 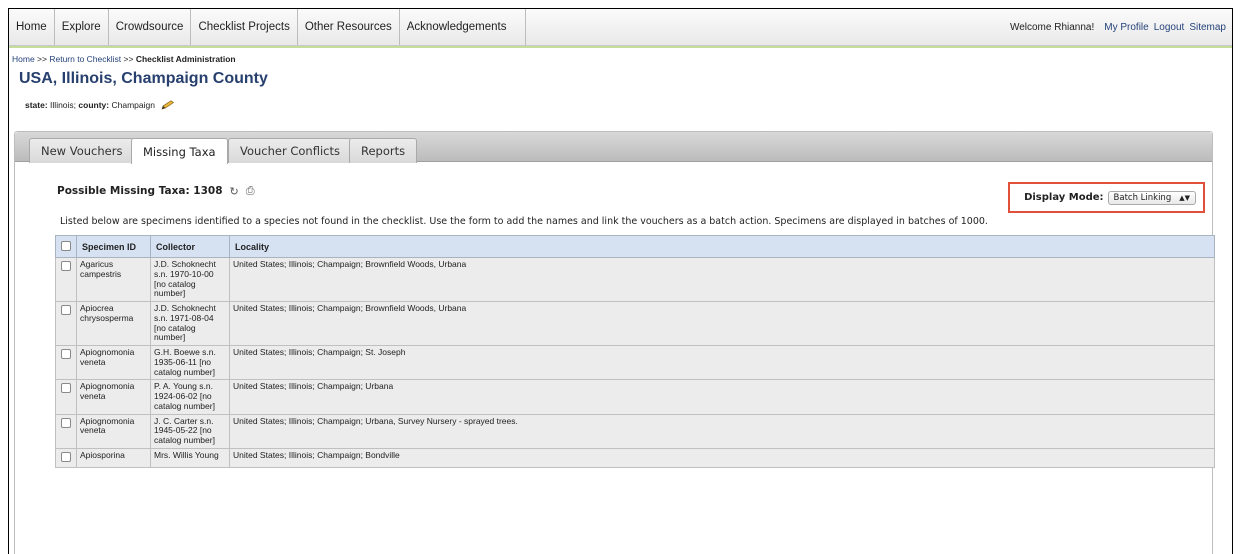 I want to click on state-label: state:, so click(x=36, y=105).